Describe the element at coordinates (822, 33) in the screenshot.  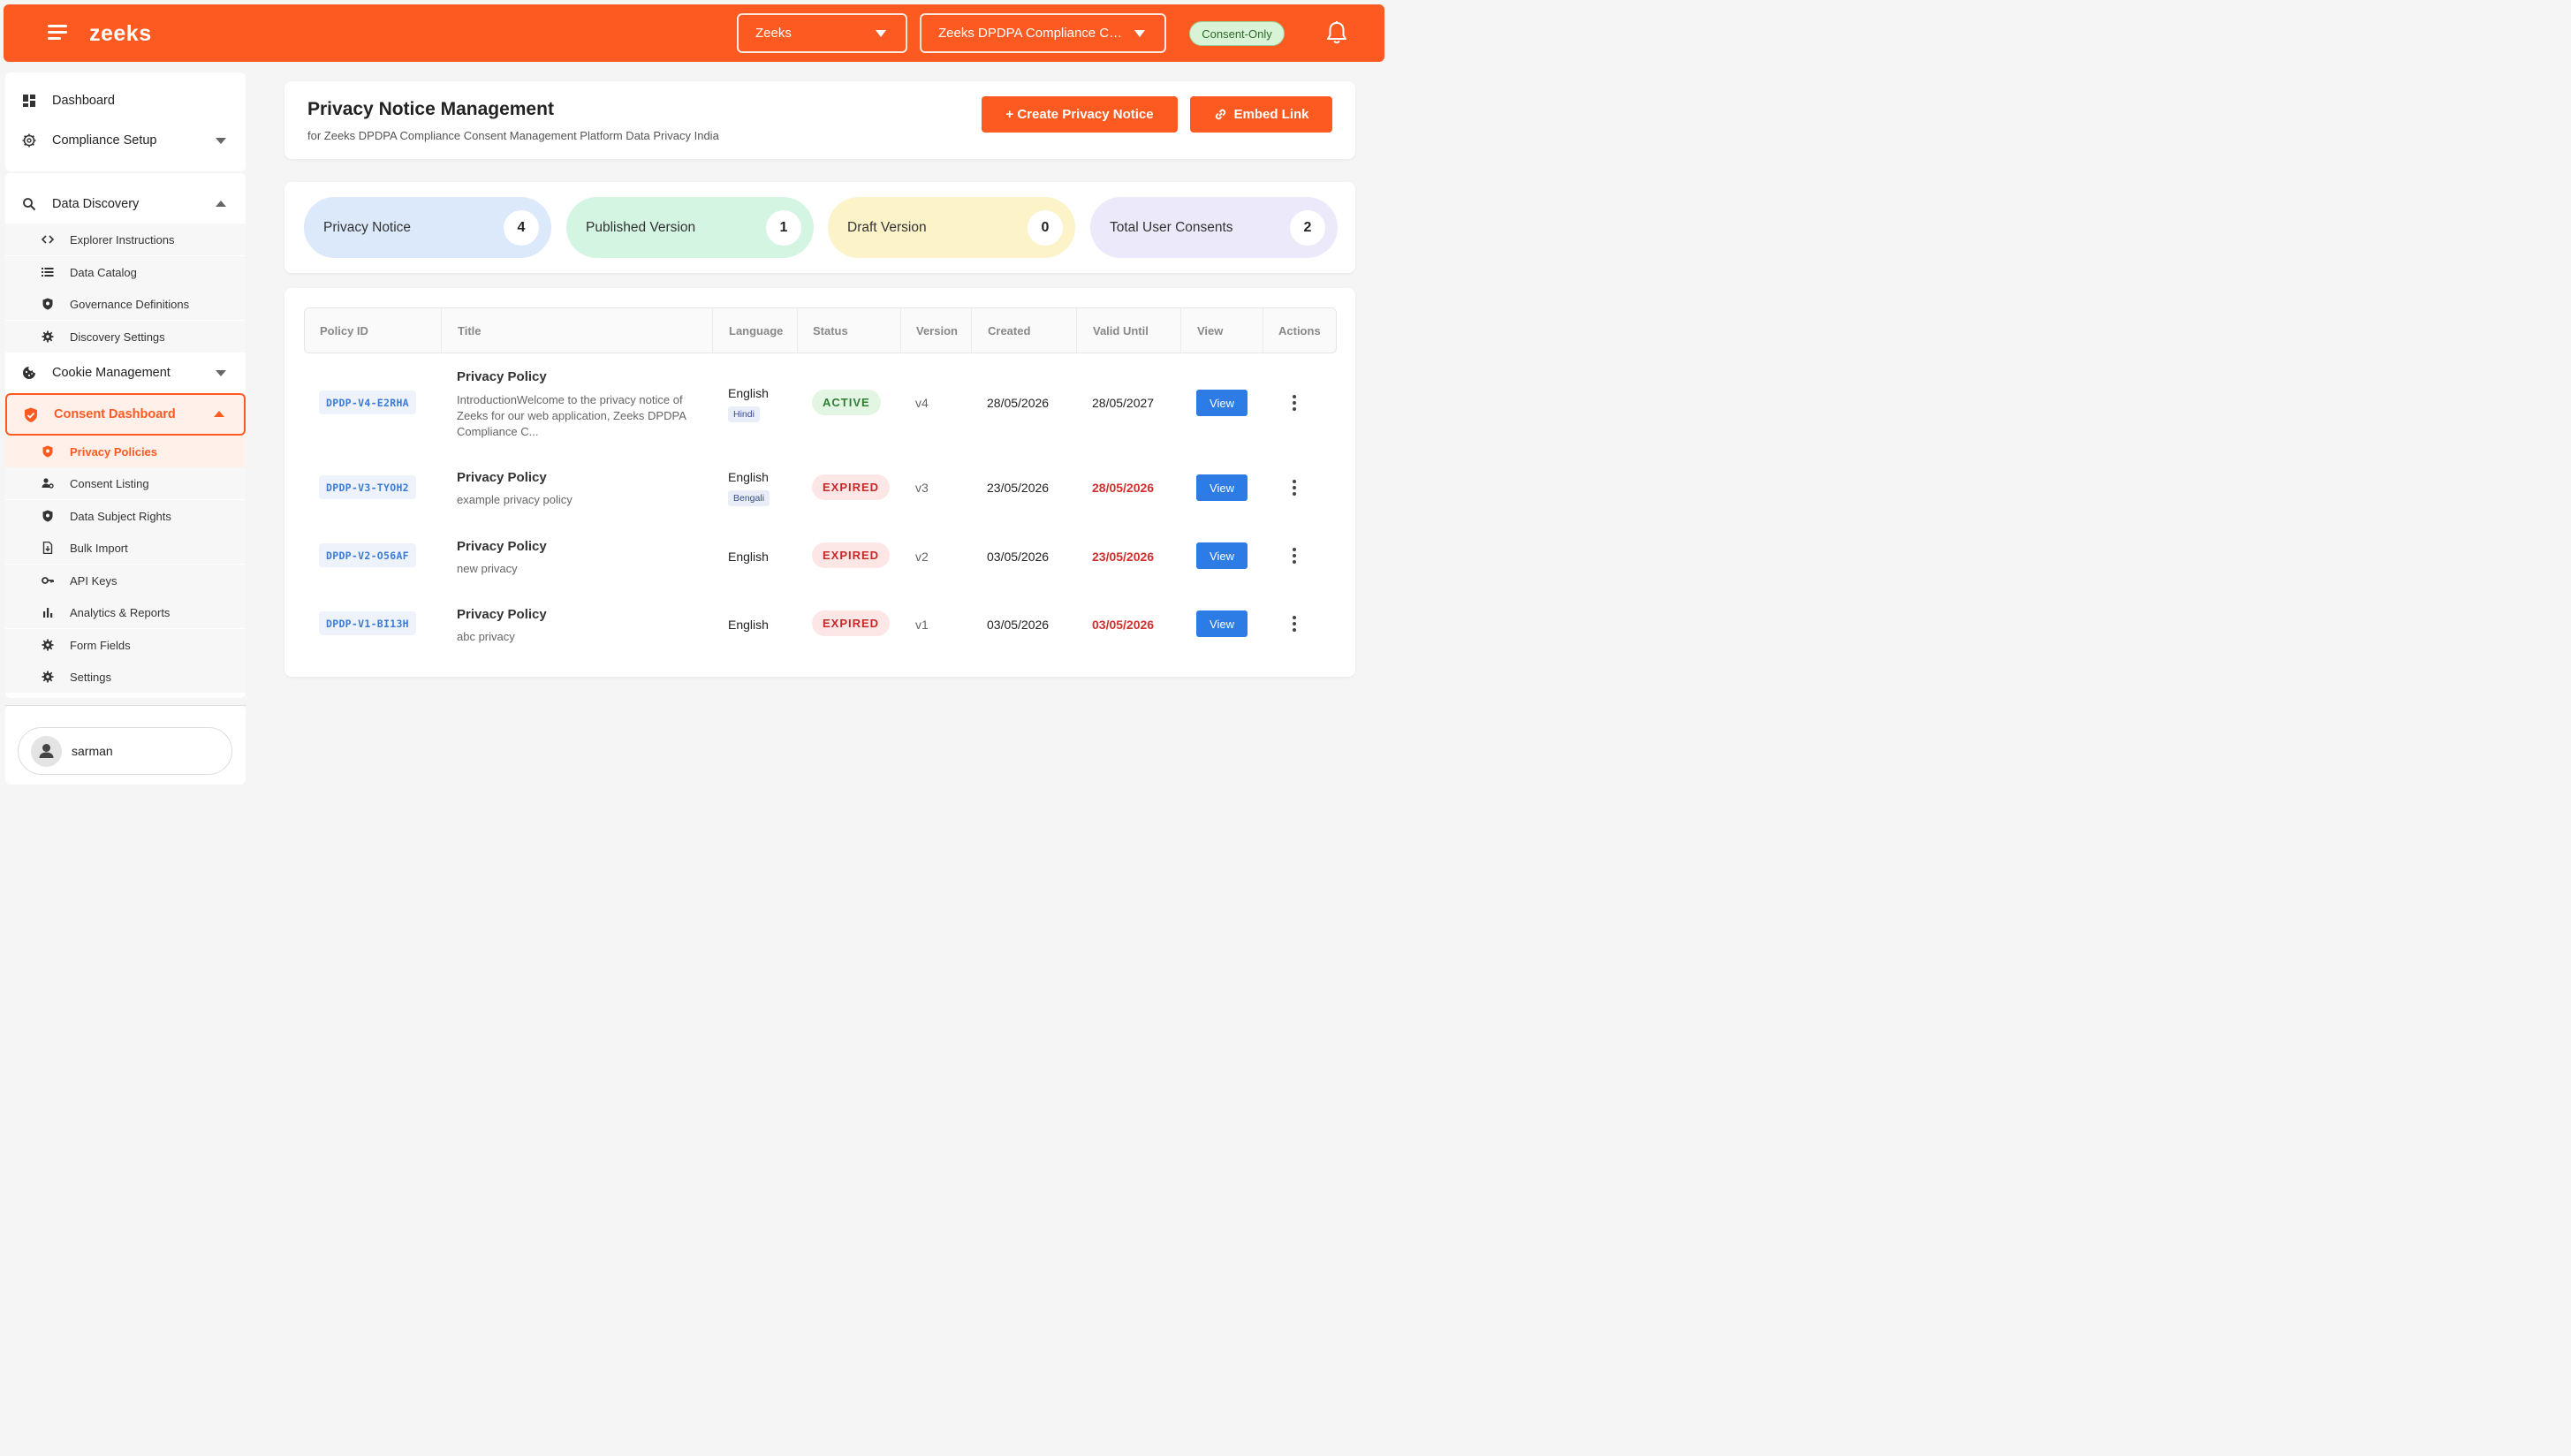
I see `org-select: Zeeks` at that location.